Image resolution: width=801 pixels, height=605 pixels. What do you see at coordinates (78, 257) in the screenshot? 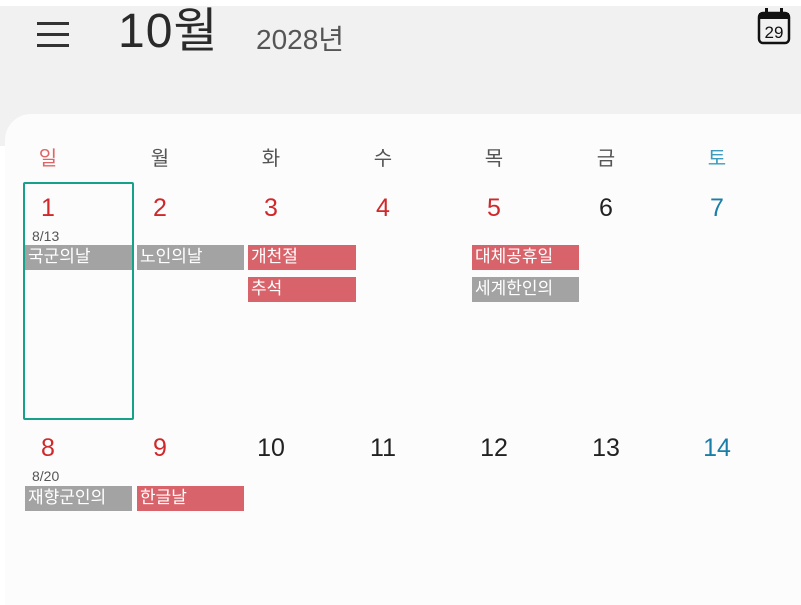
I see `event-chip: 국군의날` at bounding box center [78, 257].